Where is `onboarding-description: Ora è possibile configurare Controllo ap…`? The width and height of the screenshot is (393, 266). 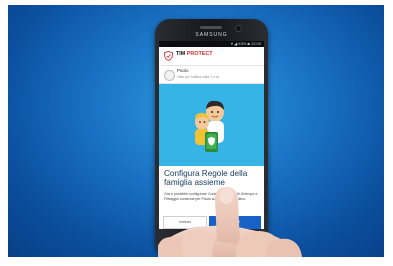 onboarding-description: Ora è possibile configurare Controllo ap… is located at coordinates (211, 196).